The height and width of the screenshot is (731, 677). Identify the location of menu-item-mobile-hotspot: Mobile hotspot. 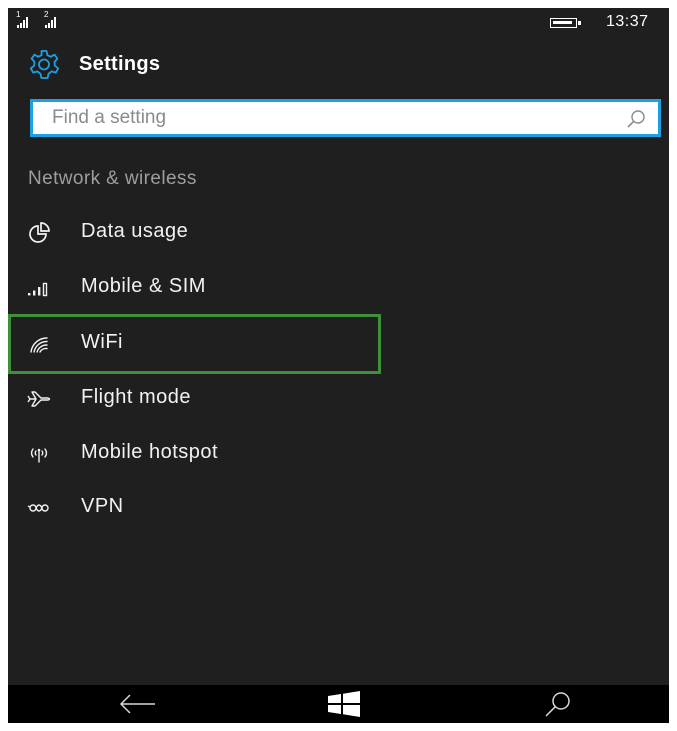
(193, 454).